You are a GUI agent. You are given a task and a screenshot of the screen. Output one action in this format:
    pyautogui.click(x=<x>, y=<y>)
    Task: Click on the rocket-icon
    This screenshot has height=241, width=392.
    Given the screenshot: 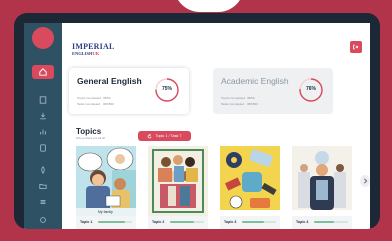 What is the action you would take?
    pyautogui.click(x=43, y=170)
    